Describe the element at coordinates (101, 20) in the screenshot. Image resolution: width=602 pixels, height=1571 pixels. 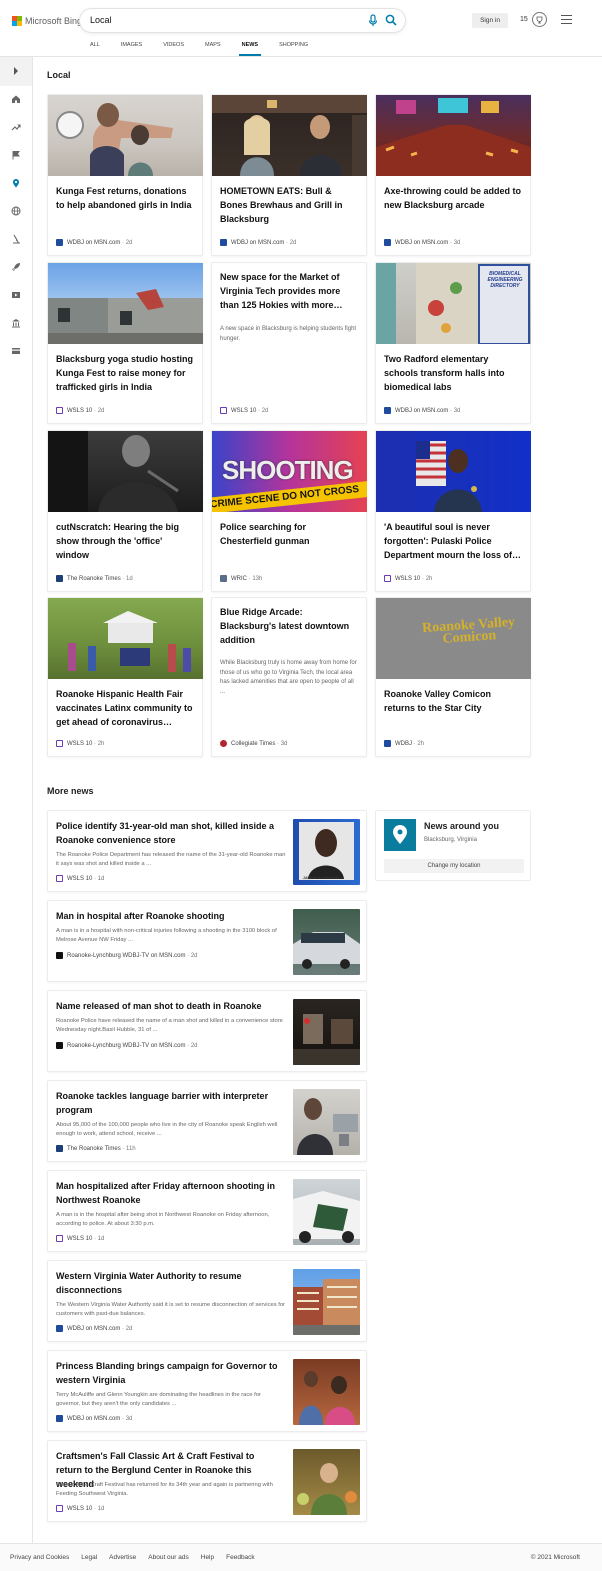
I see `search-input: Local` at that location.